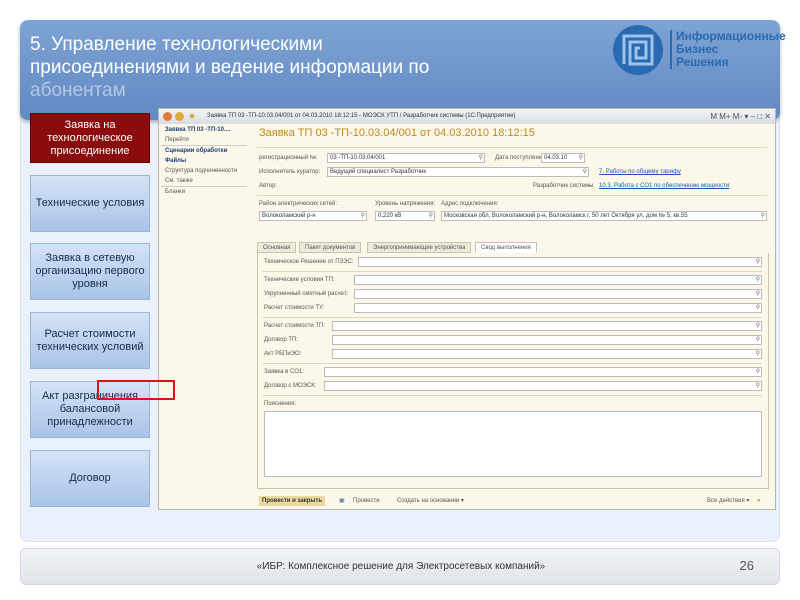 The width and height of the screenshot is (800, 600). Describe the element at coordinates (204, 192) in the screenshot. I see `nav-forms: Бланки` at that location.